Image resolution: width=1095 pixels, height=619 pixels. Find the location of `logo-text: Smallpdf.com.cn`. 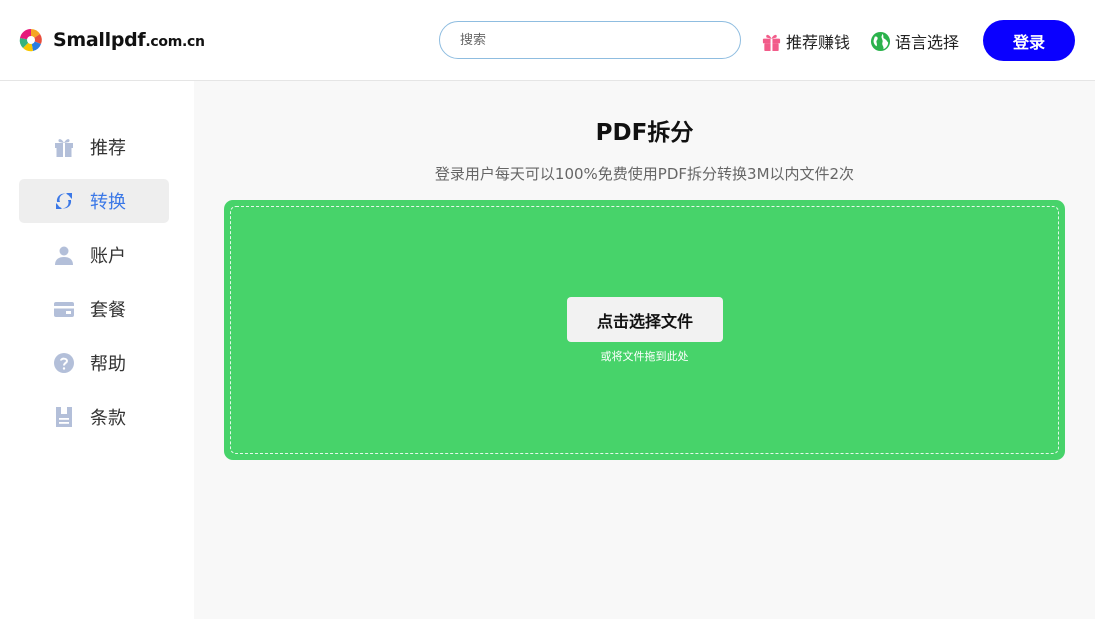

logo-text: Smallpdf.com.cn is located at coordinates (129, 40).